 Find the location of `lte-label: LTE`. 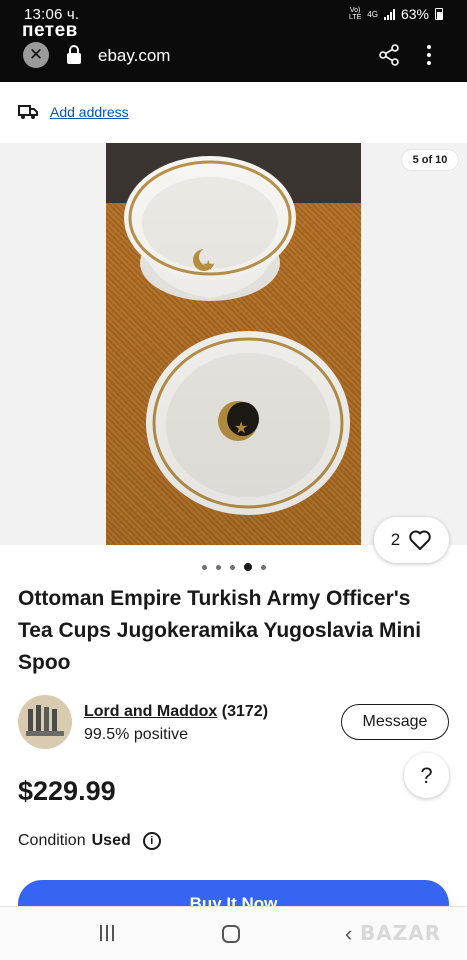

lte-label: LTE is located at coordinates (355, 17).